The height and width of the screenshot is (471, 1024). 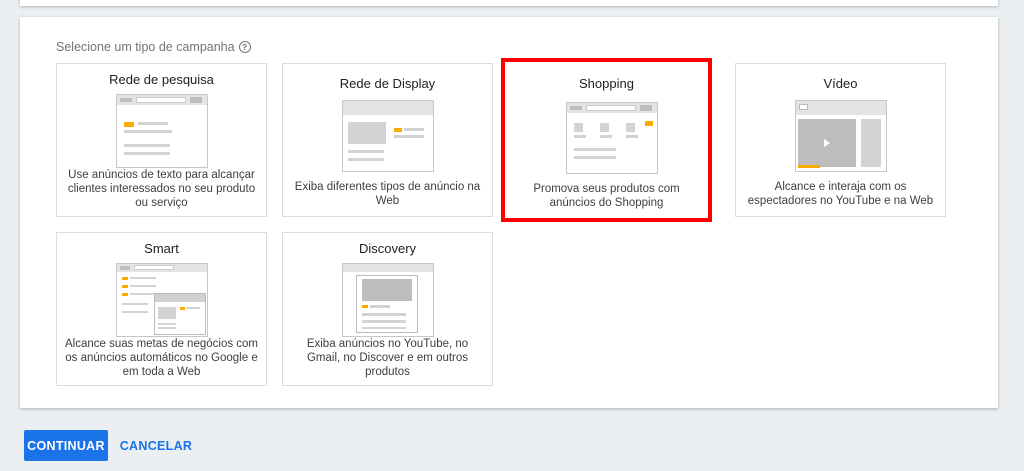 I want to click on discovery-illustration-icon, so click(x=388, y=300).